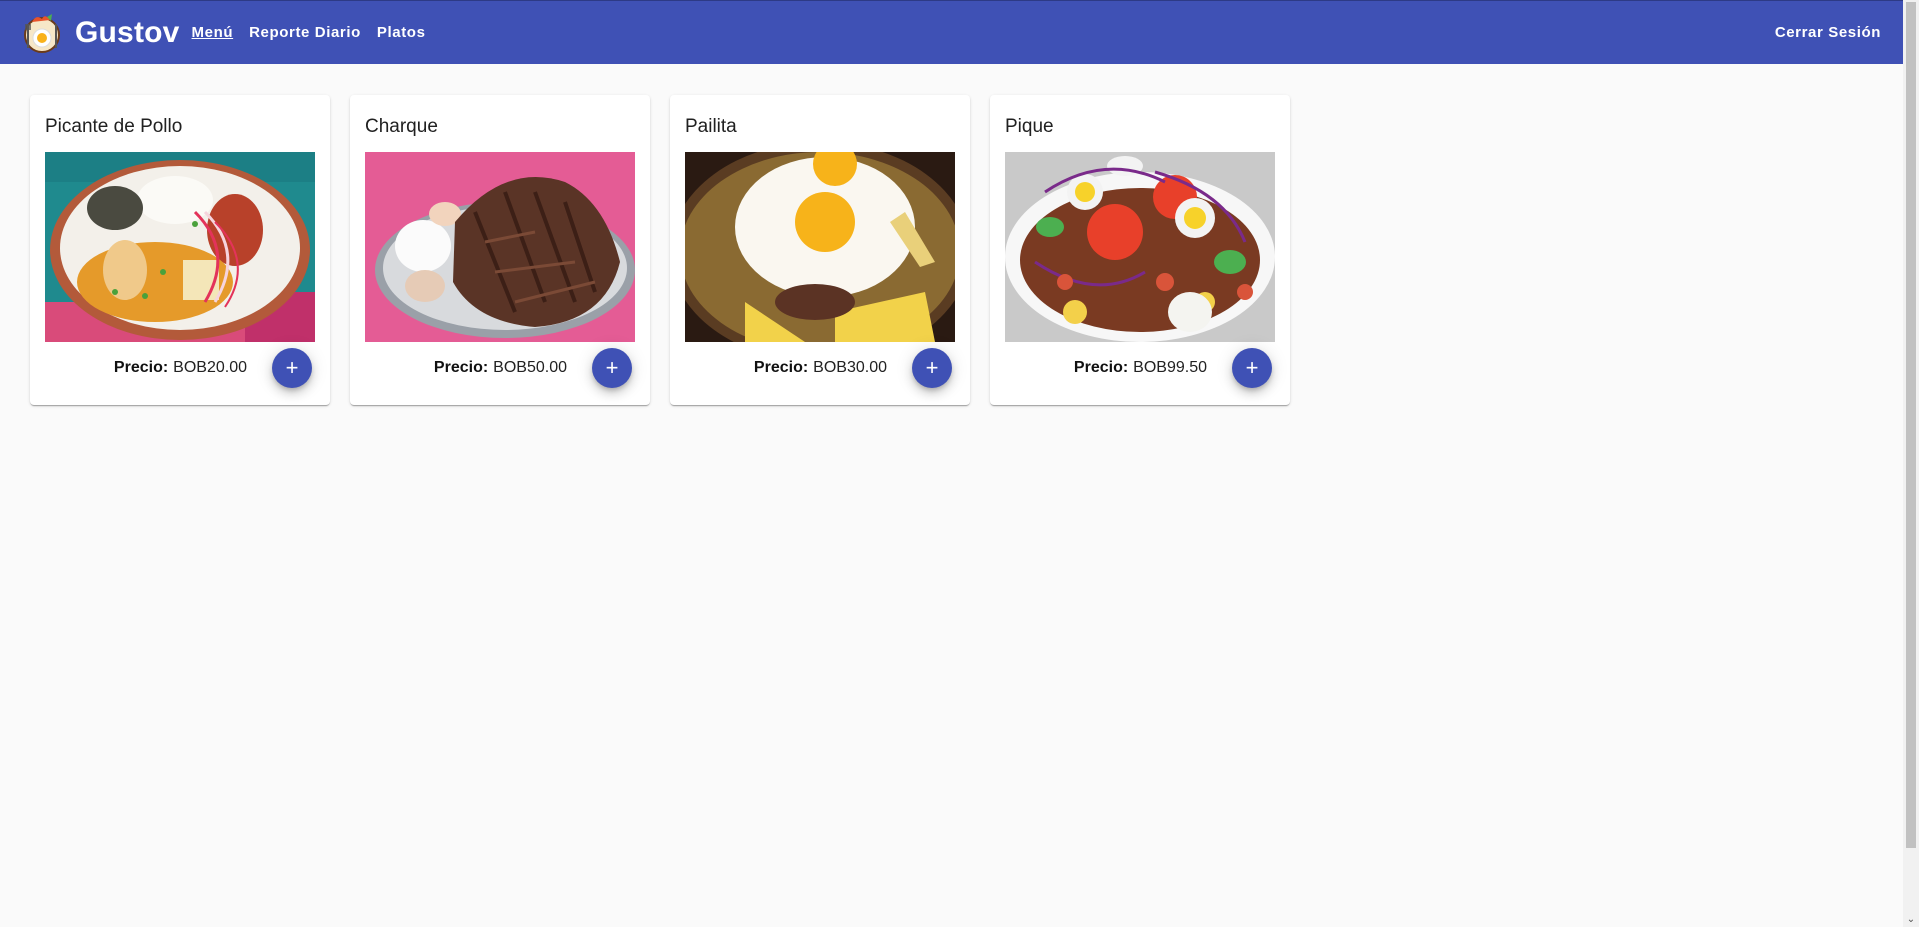 The image size is (1919, 927). Describe the element at coordinates (401, 32) in the screenshot. I see `nav-platos: Platos` at that location.